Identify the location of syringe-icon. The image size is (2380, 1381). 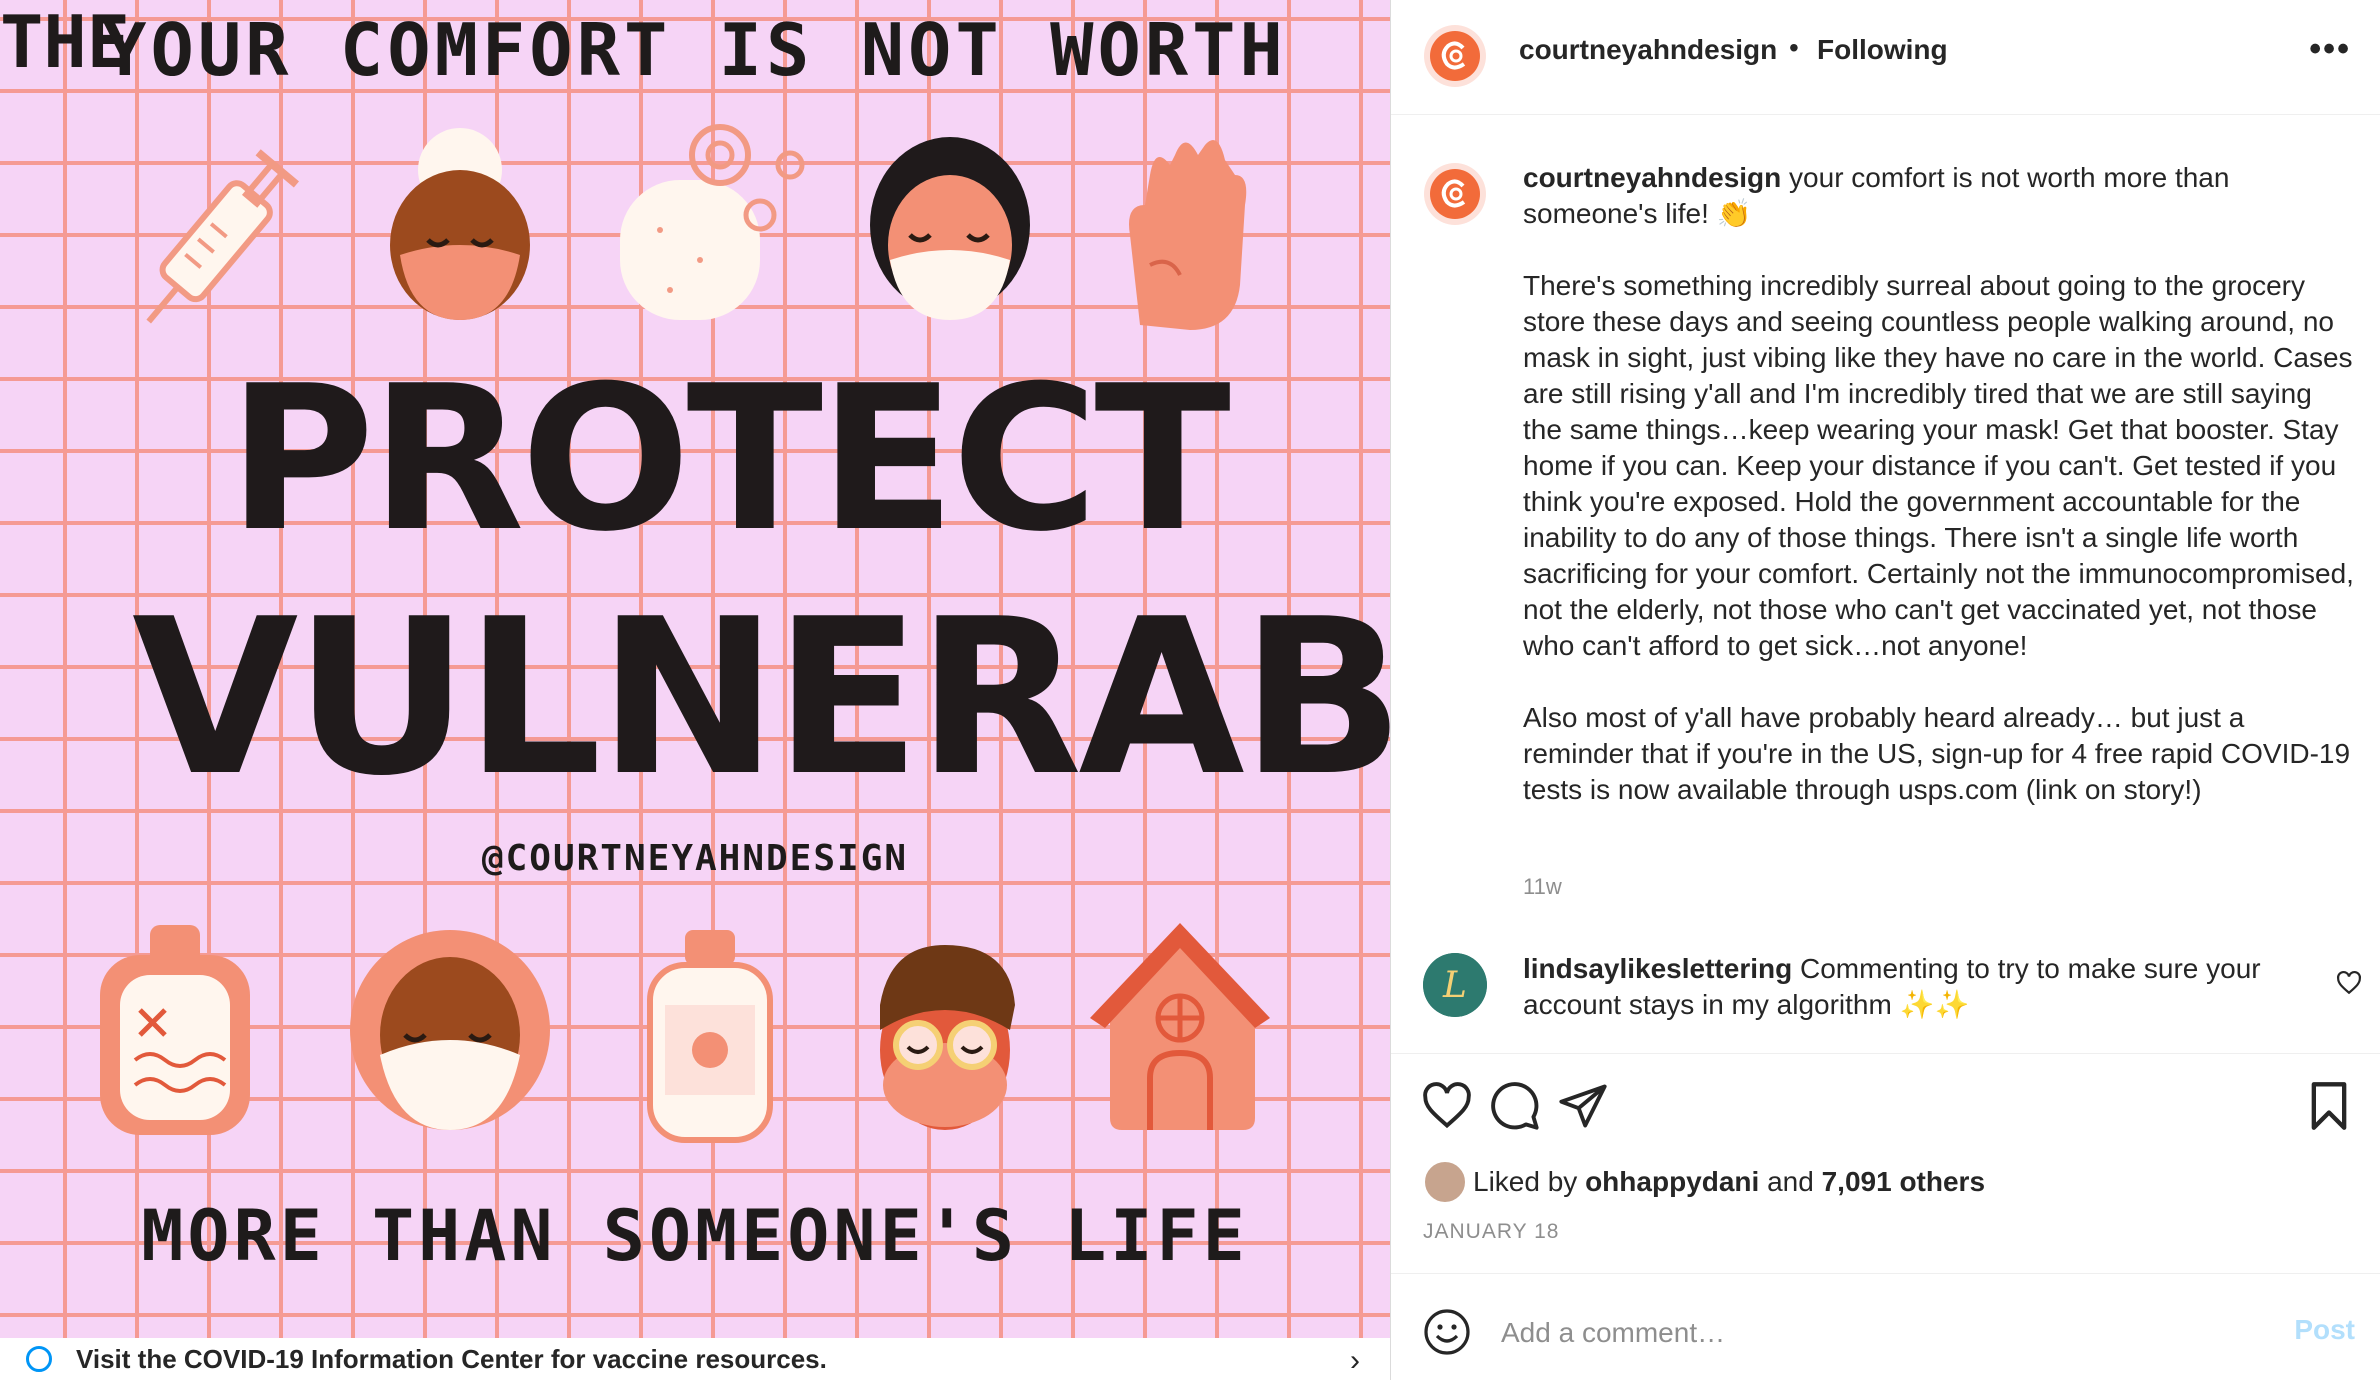
(223, 236).